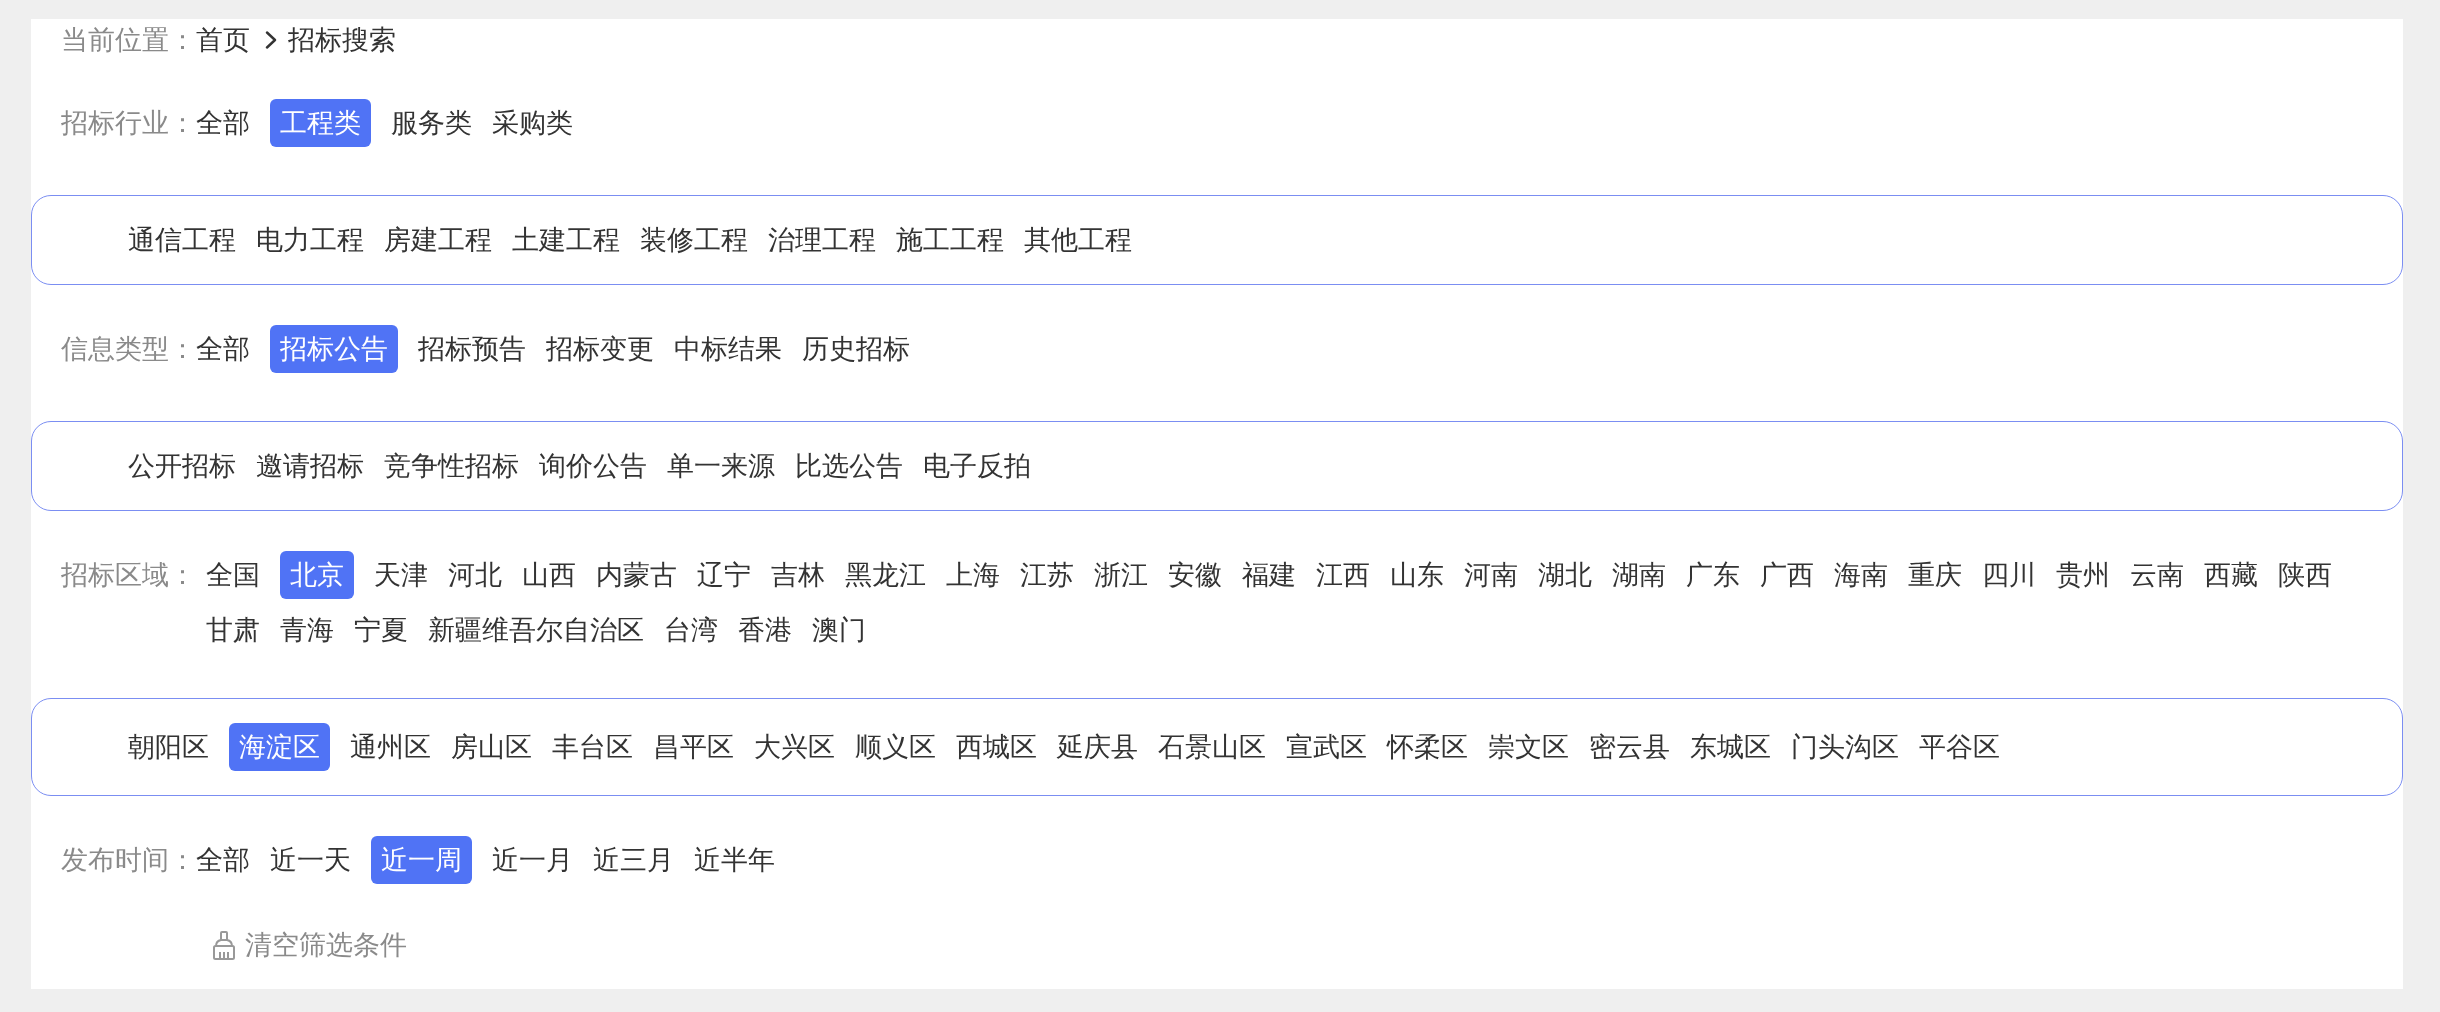  I want to click on filter-option: 招标公告, so click(334, 349).